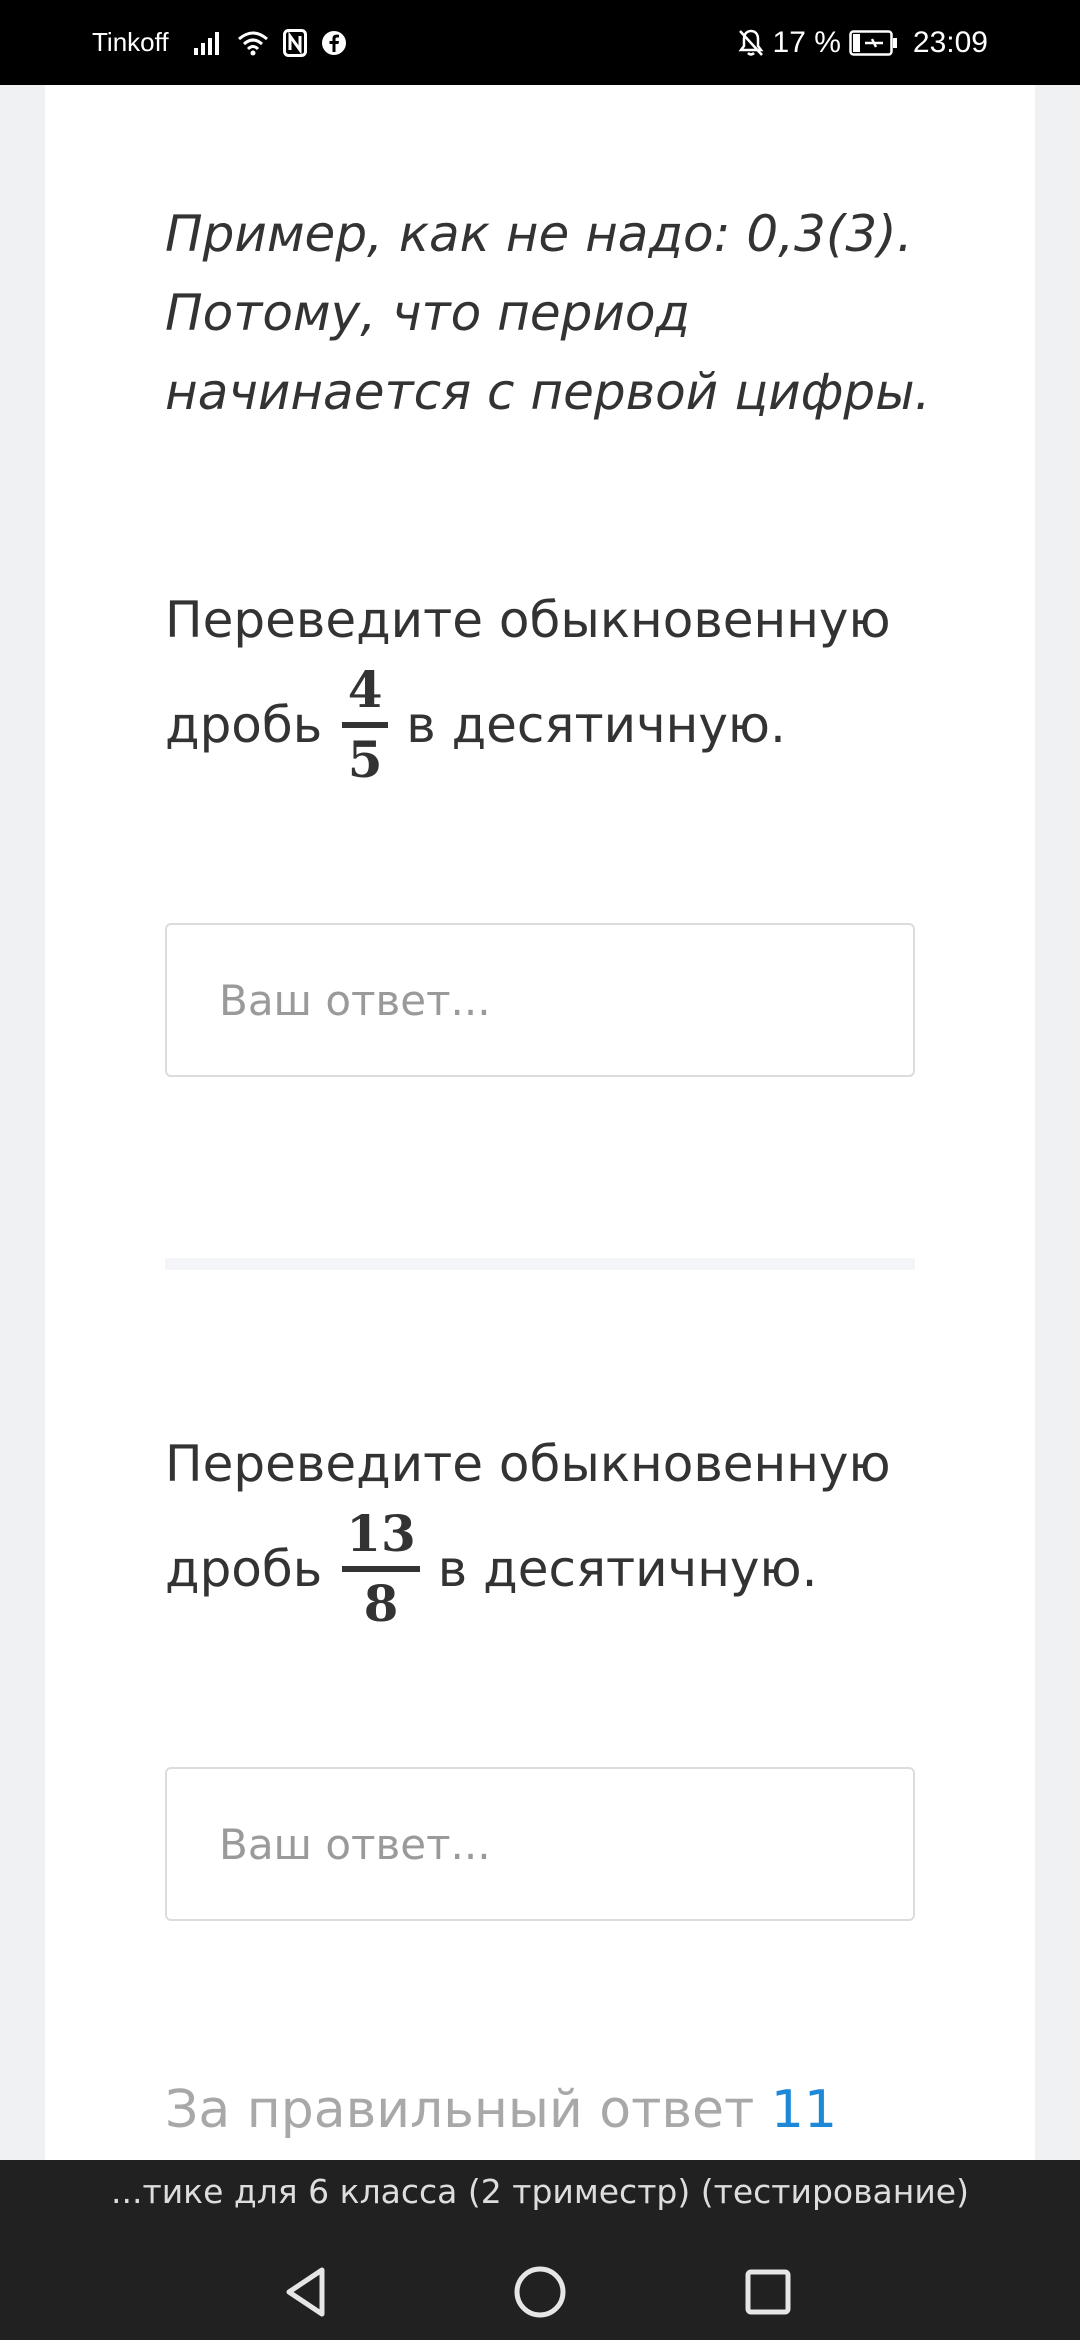 This screenshot has width=1080, height=2340. Describe the element at coordinates (381, 1603) in the screenshot. I see `fraction-denominator: 8` at that location.